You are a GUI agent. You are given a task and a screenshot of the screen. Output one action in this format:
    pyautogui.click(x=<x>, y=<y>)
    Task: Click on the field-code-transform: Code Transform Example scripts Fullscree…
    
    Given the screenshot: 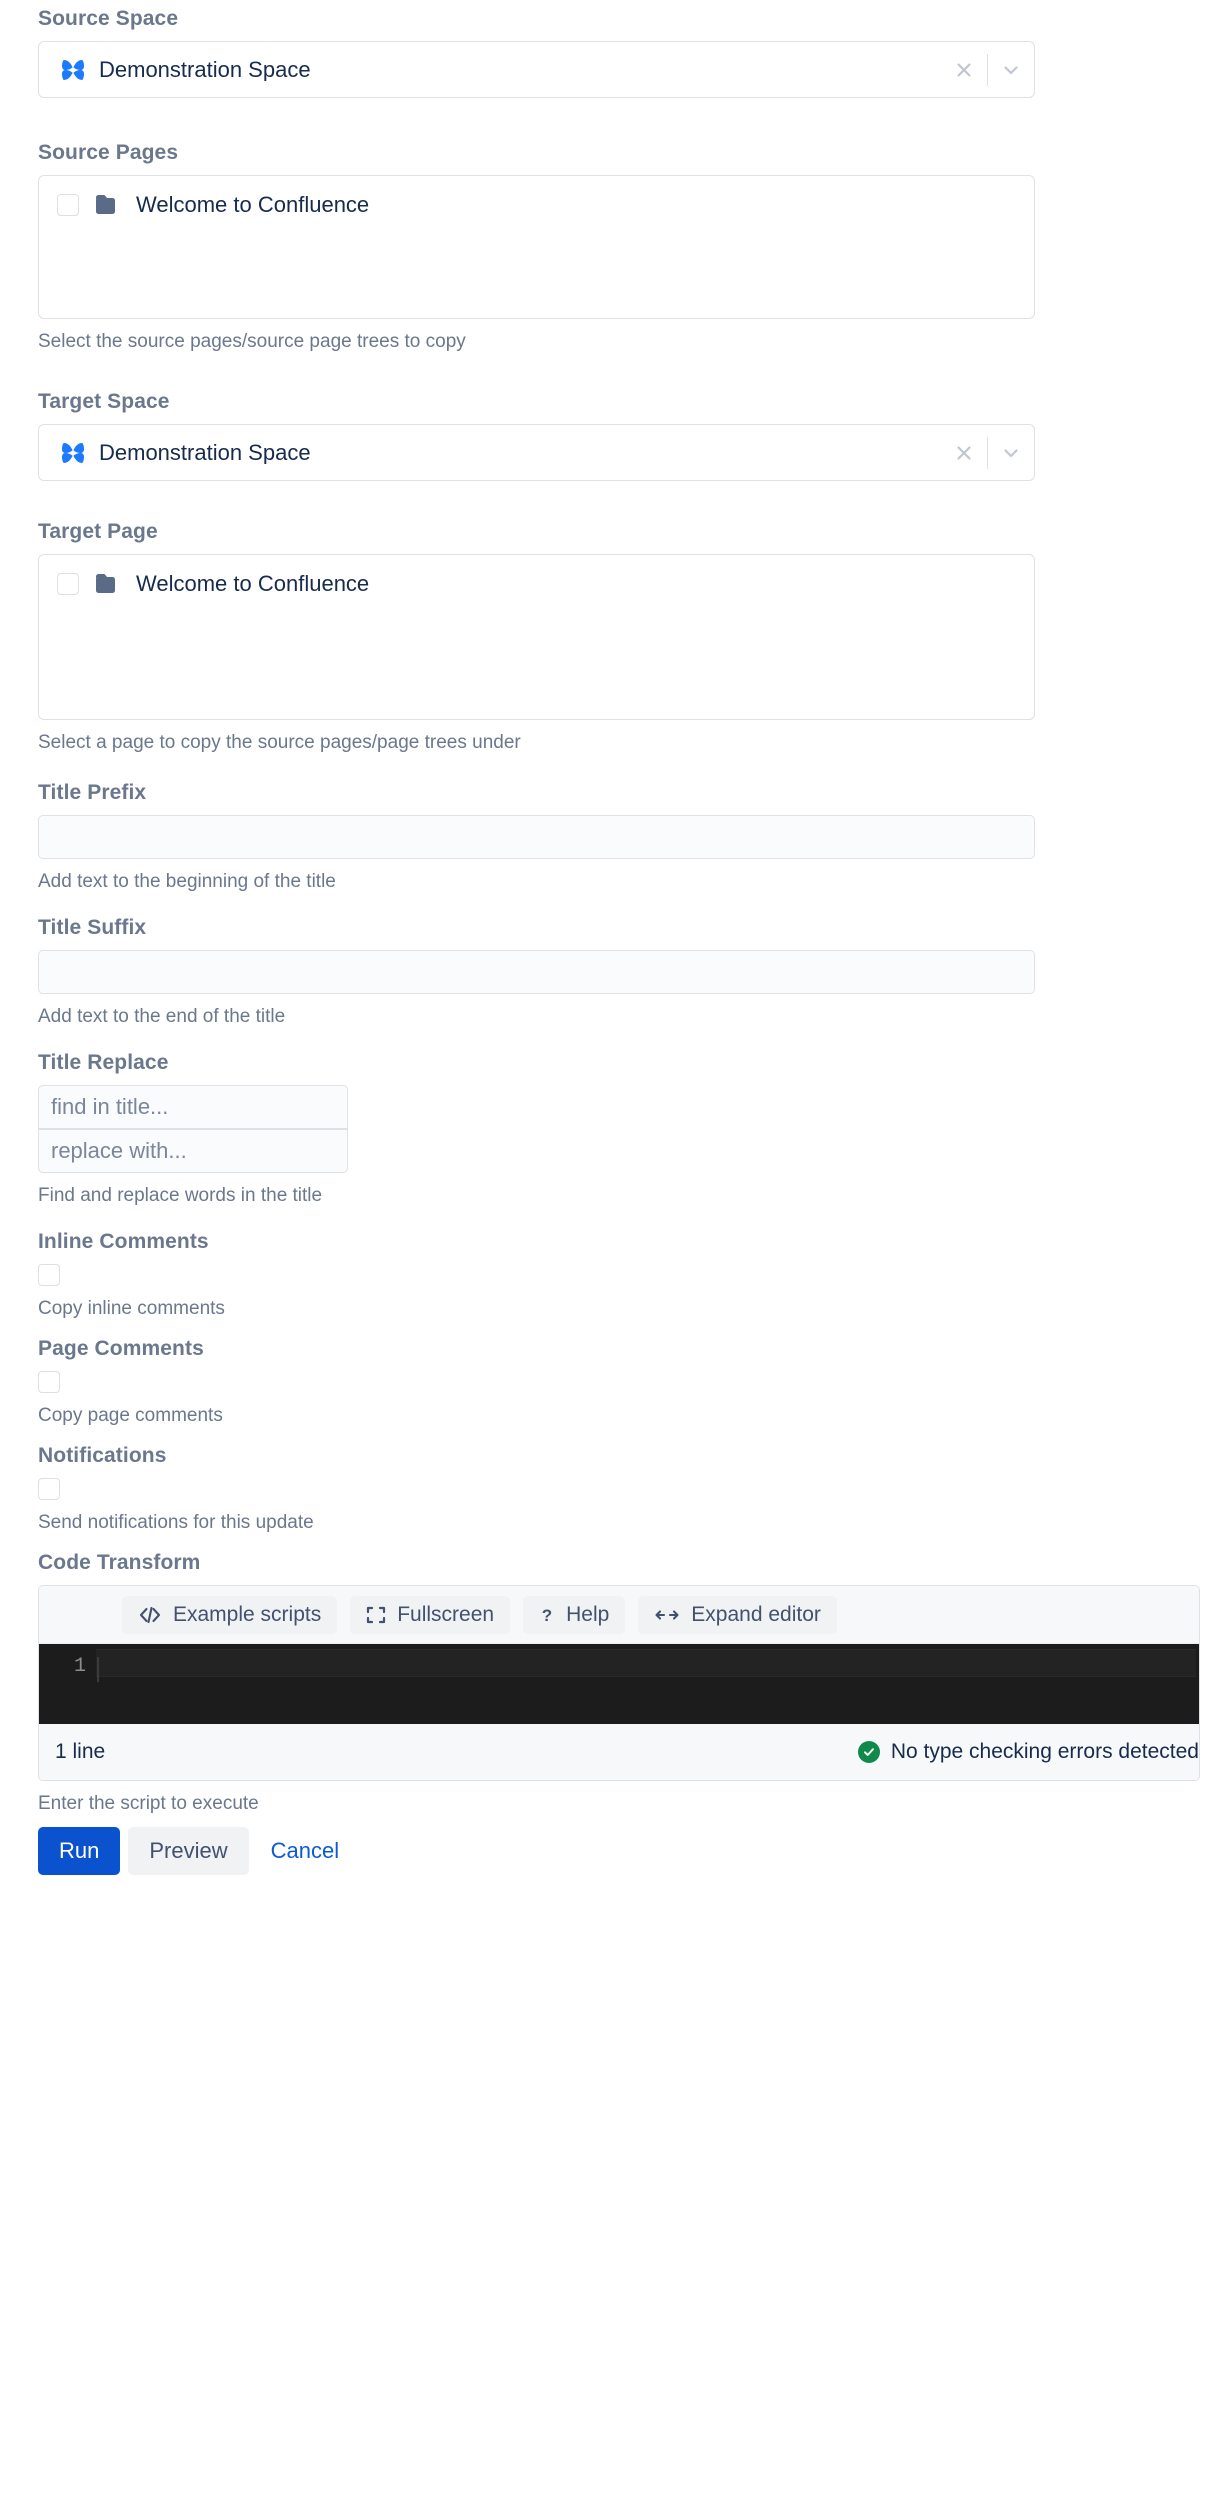 What is the action you would take?
    pyautogui.click(x=619, y=1682)
    